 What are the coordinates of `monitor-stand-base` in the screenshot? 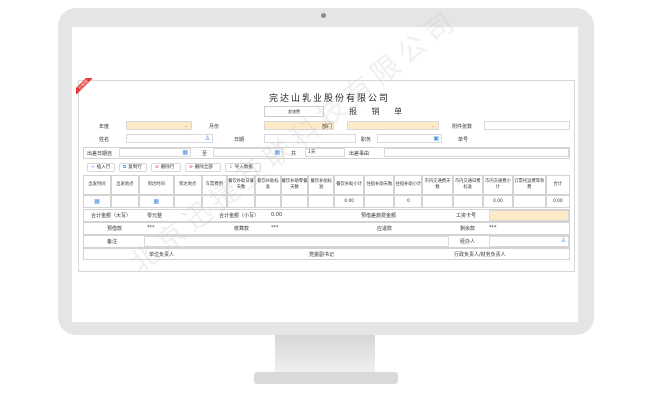 It's located at (326, 378).